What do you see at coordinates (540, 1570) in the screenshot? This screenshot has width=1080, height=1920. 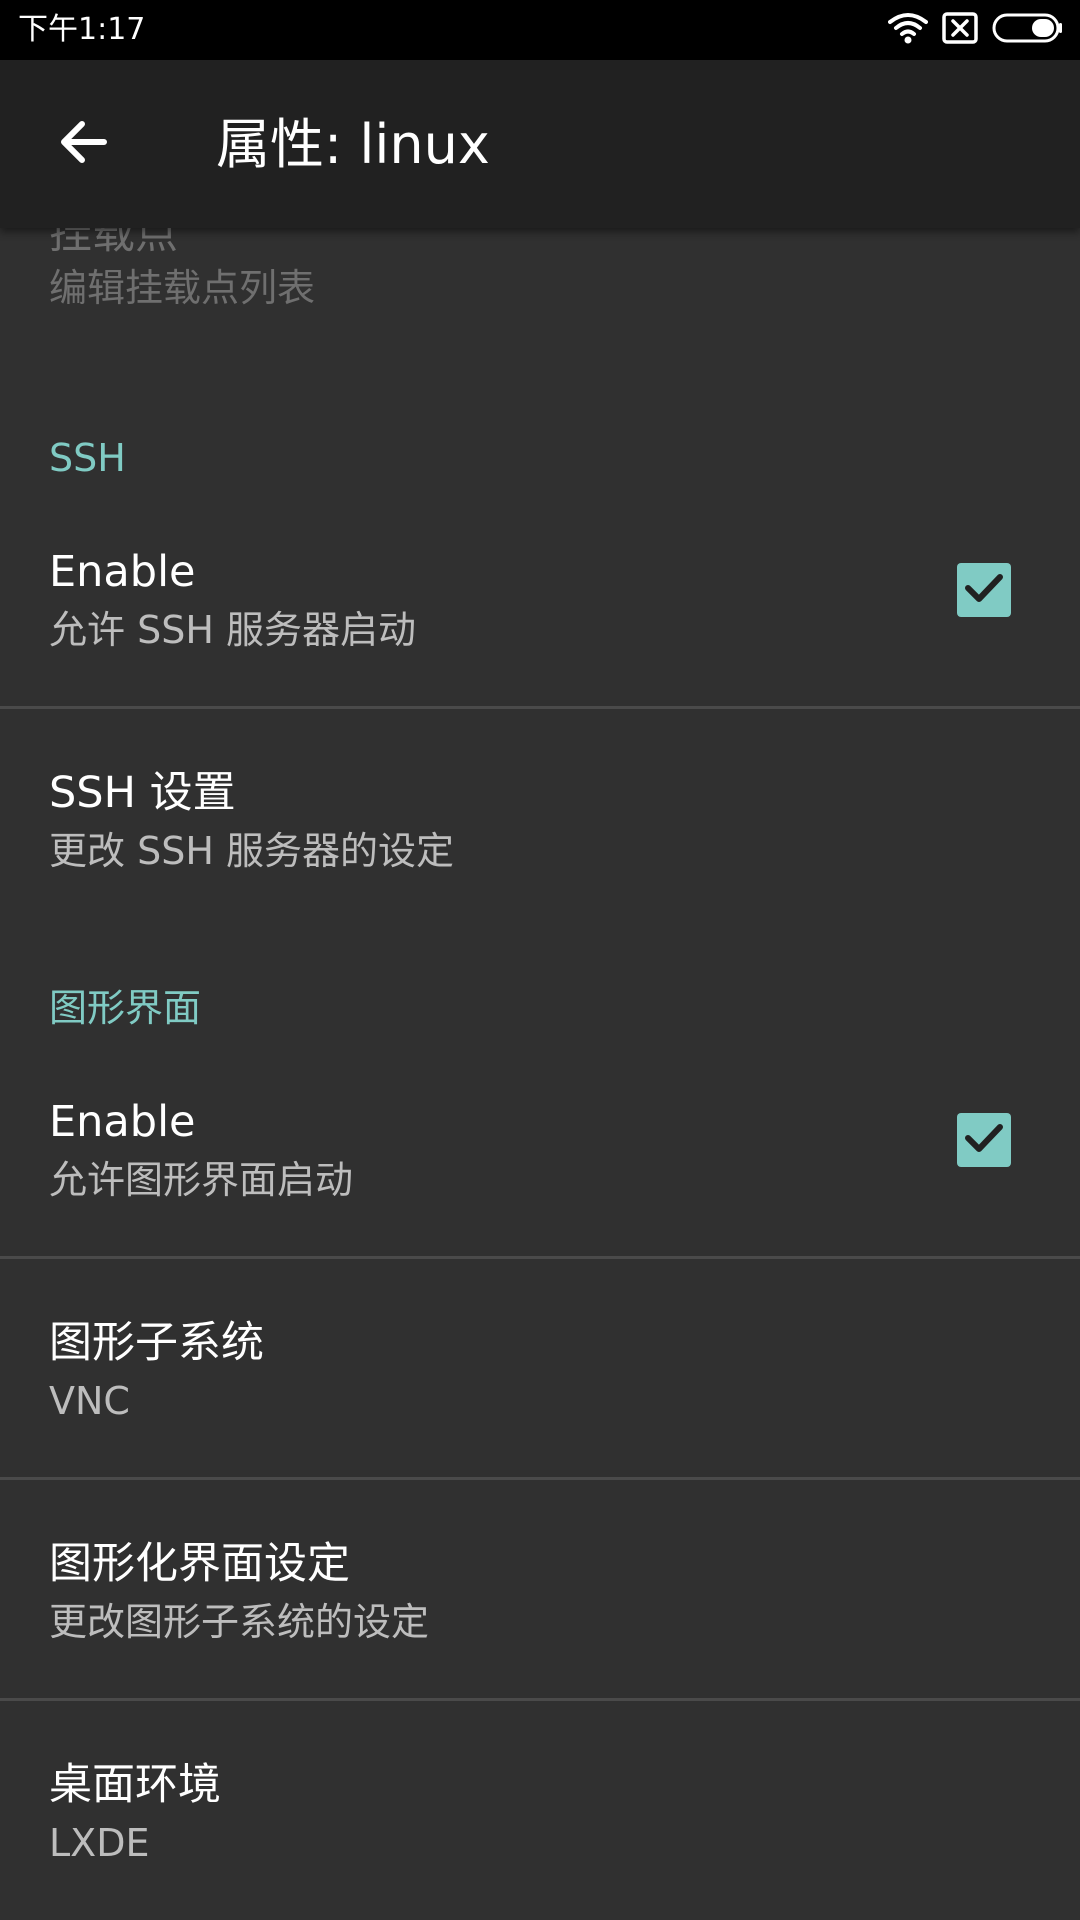 I see `pref-gui-settings: 图形化界面设定 更改图形子系统的设定` at bounding box center [540, 1570].